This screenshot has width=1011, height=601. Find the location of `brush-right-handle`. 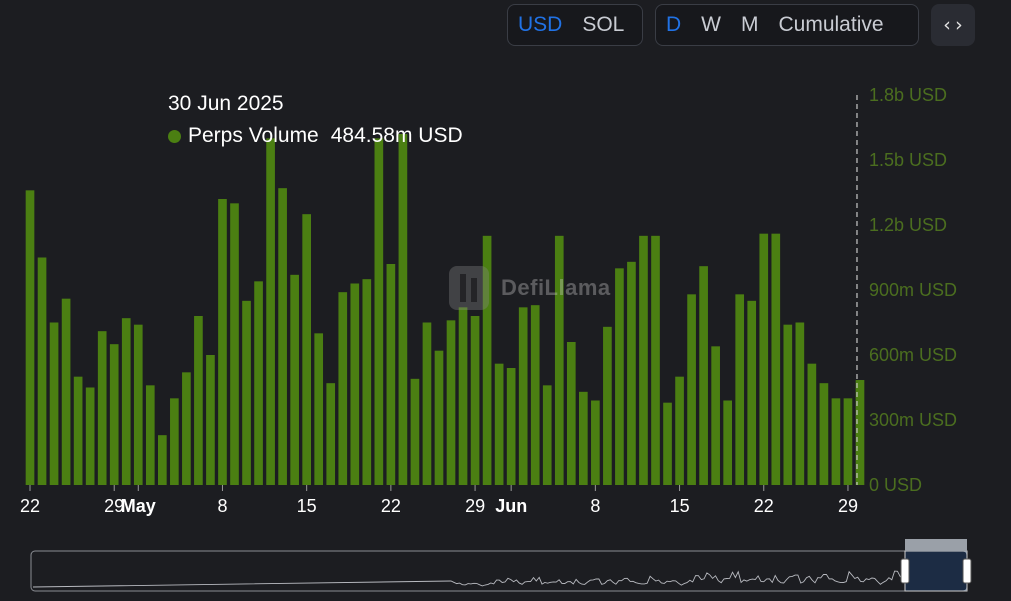

brush-right-handle is located at coordinates (967, 571).